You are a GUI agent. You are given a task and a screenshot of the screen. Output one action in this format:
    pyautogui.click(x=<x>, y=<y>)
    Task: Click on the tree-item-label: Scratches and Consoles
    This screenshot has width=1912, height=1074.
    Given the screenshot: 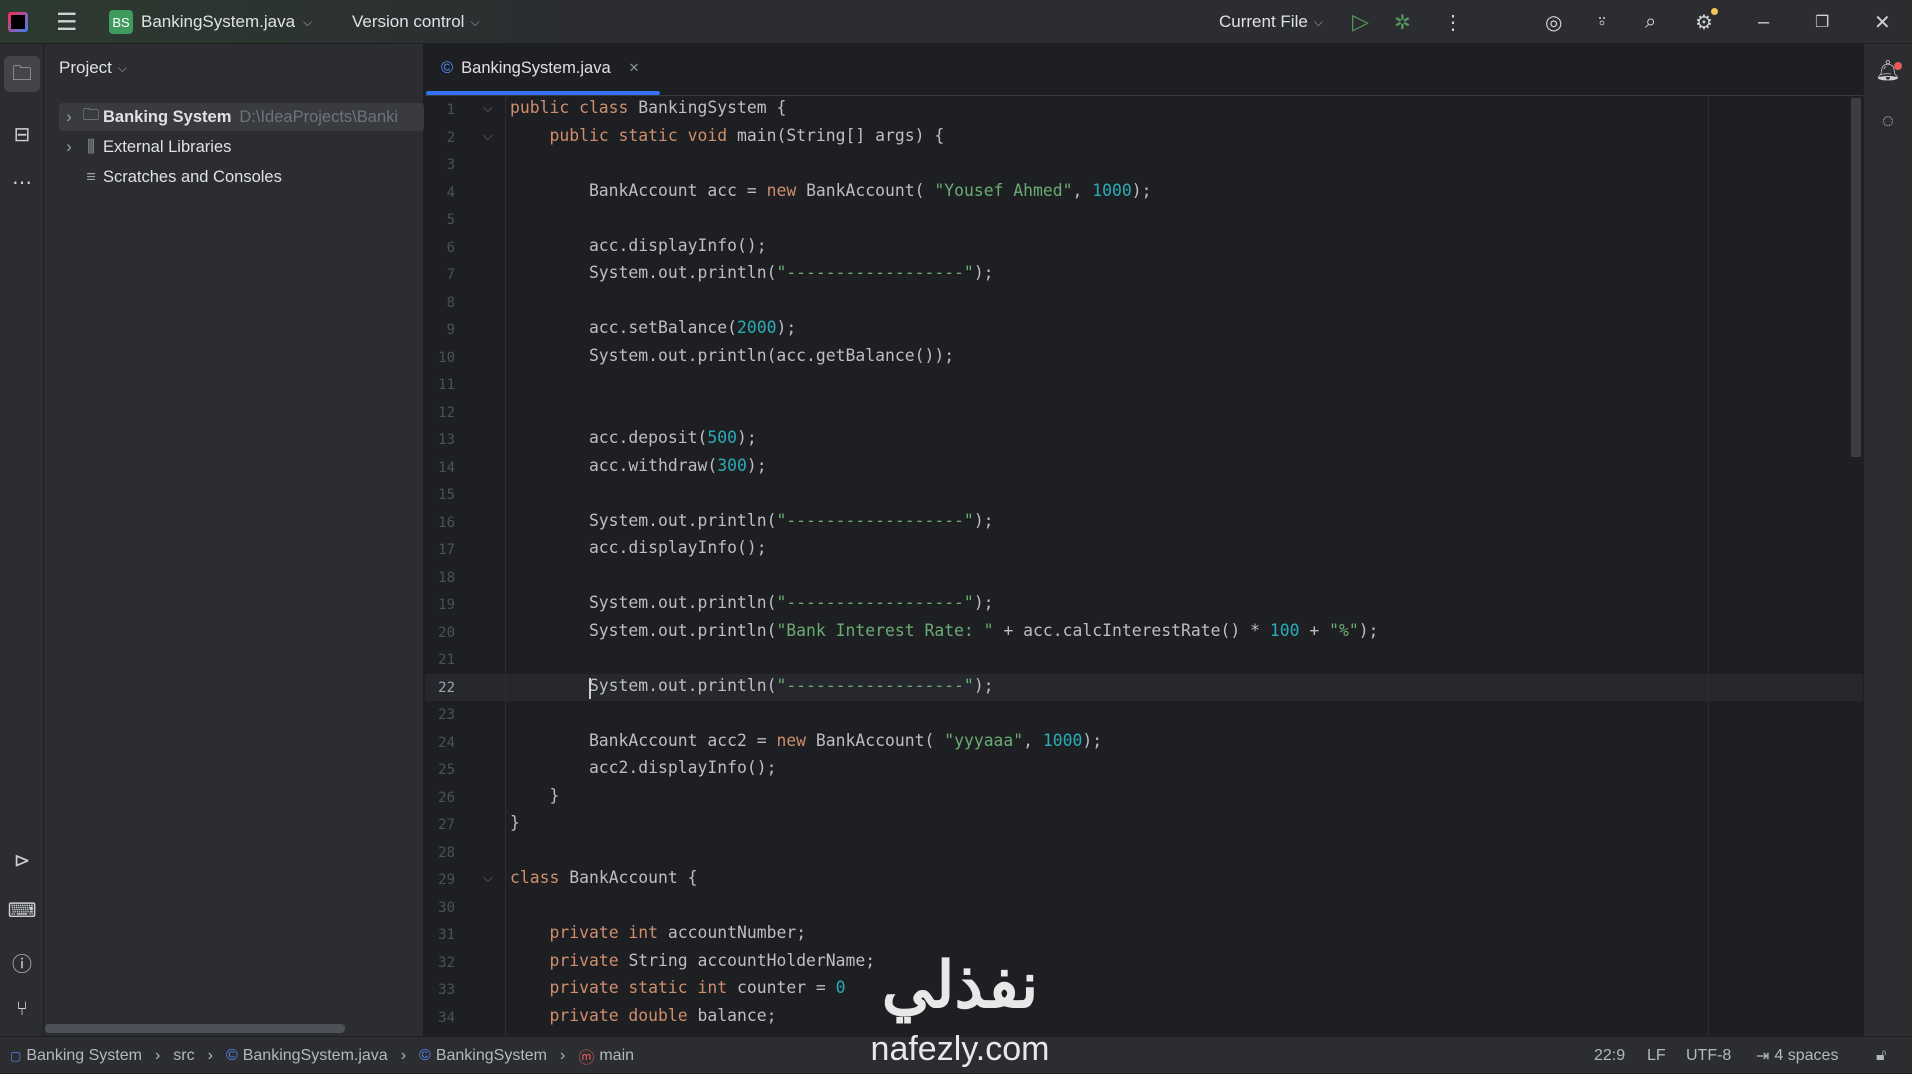 What is the action you would take?
    pyautogui.click(x=192, y=176)
    